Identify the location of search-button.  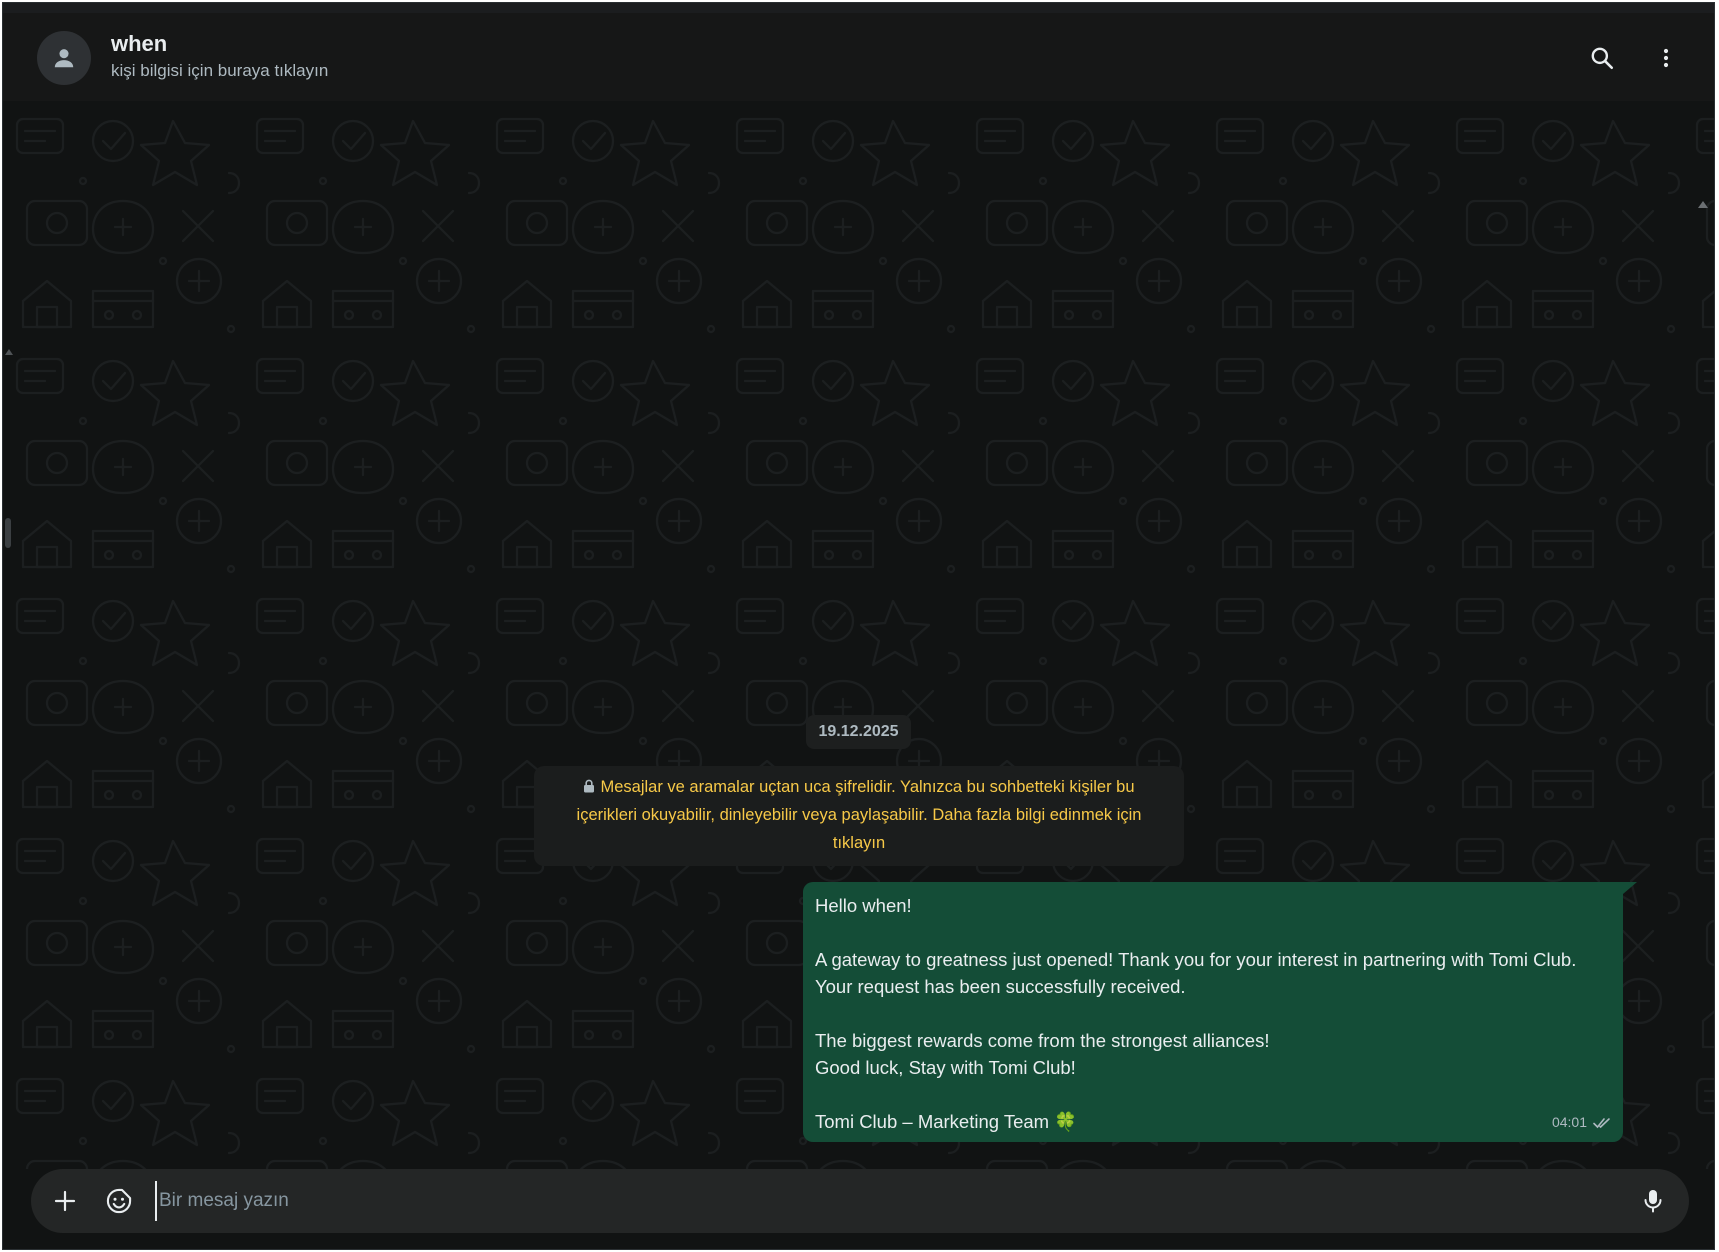
(1602, 58).